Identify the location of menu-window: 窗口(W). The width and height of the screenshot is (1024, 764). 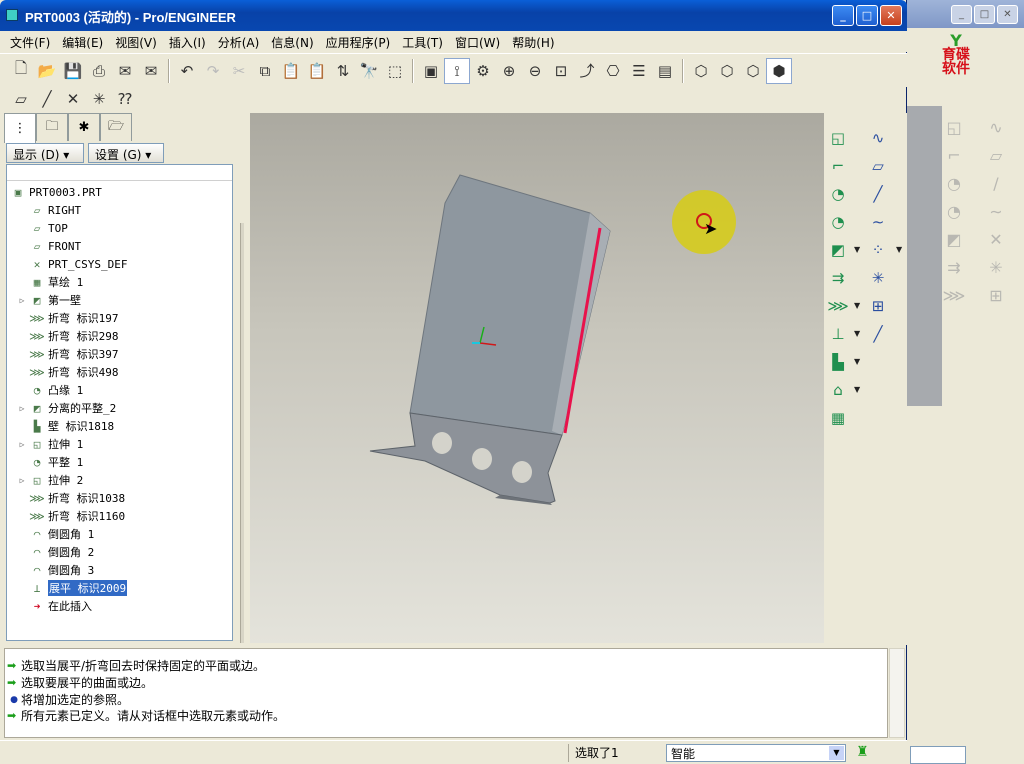
(477, 41).